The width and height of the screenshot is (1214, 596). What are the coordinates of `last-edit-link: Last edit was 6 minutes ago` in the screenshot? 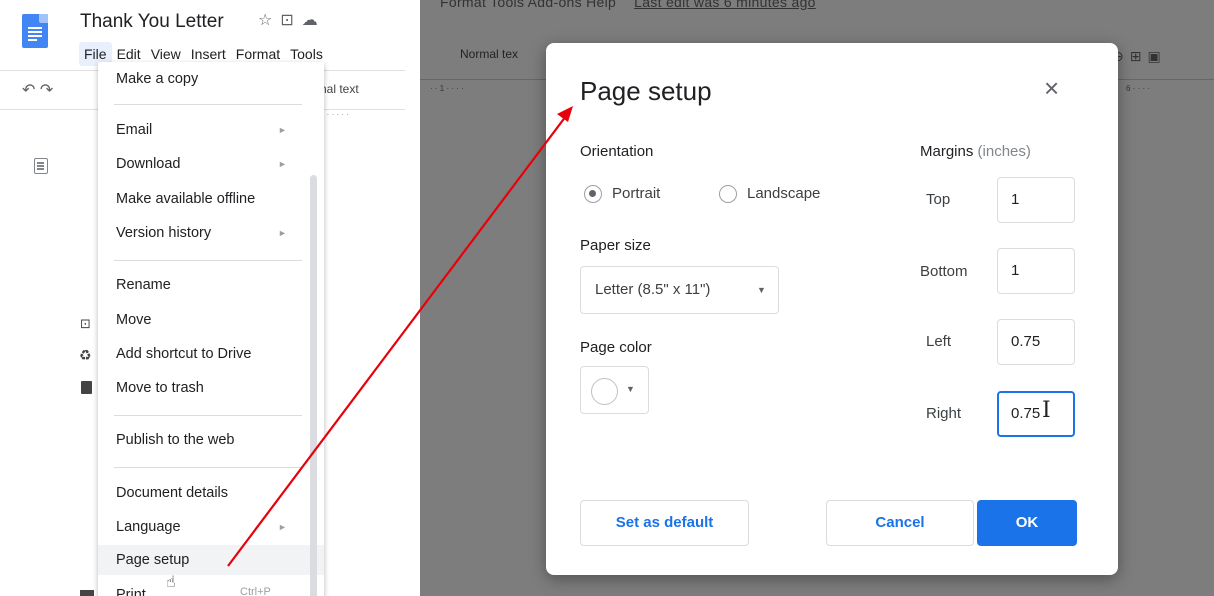 It's located at (725, 5).